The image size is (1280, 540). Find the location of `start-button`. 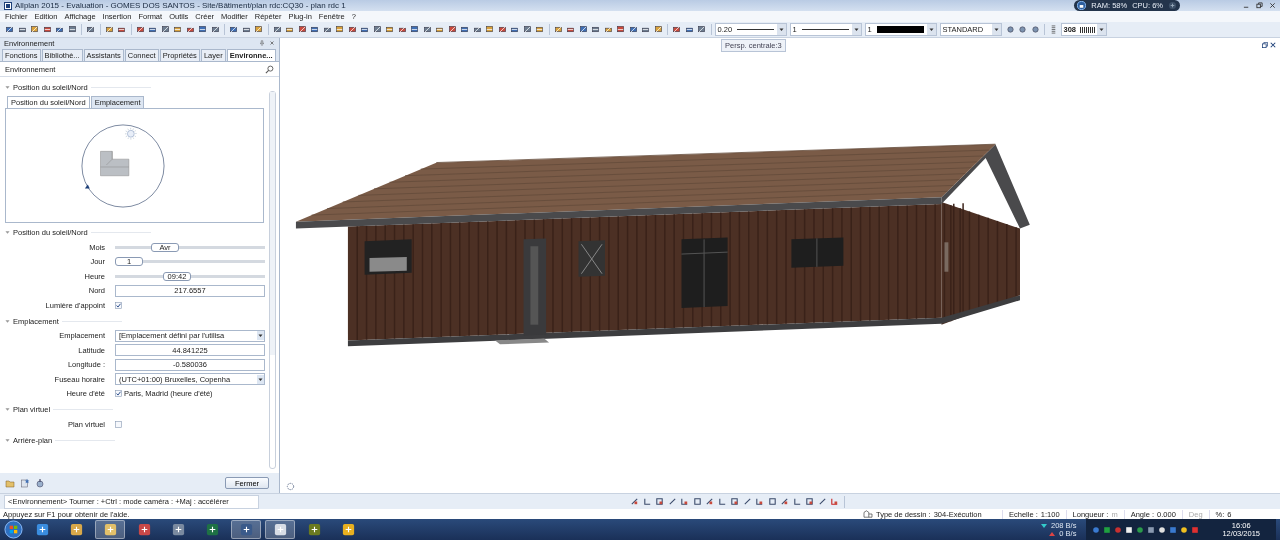

start-button is located at coordinates (13, 529).